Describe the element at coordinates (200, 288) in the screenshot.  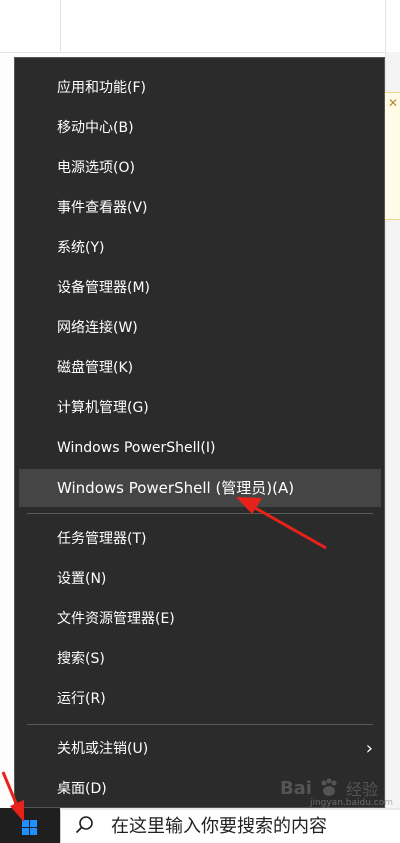
I see `menu-item-device-manager: 设备管理器(M)` at that location.